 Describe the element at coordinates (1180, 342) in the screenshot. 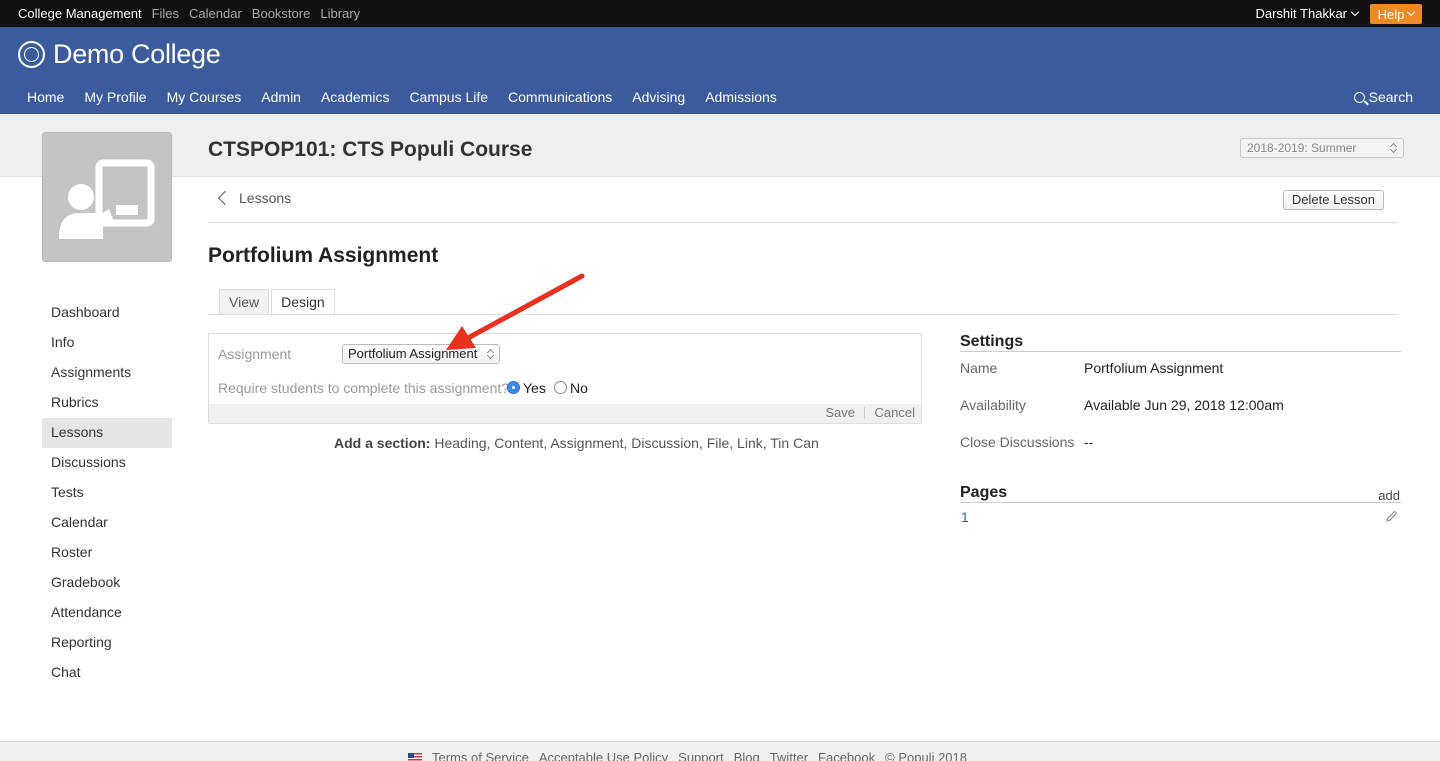

I see `settings-title: Settings` at that location.